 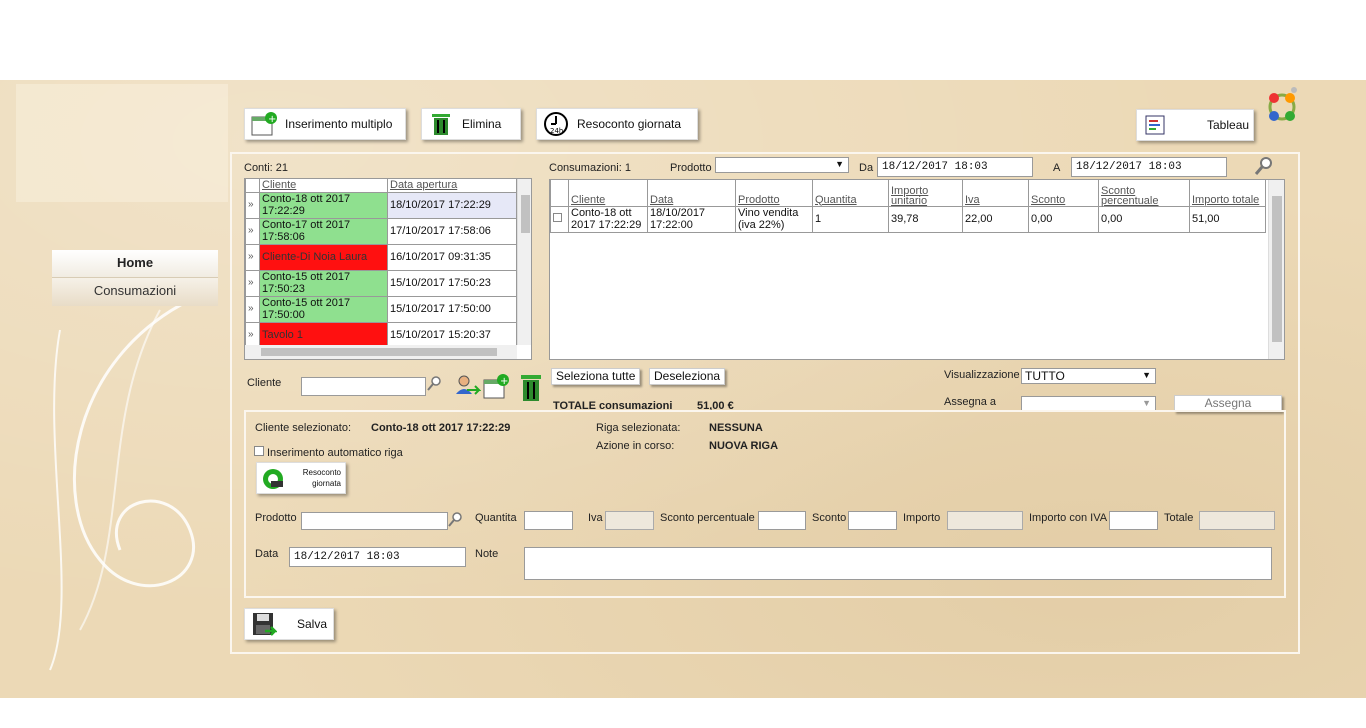 What do you see at coordinates (1282, 107) in the screenshot?
I see `logo-icon` at bounding box center [1282, 107].